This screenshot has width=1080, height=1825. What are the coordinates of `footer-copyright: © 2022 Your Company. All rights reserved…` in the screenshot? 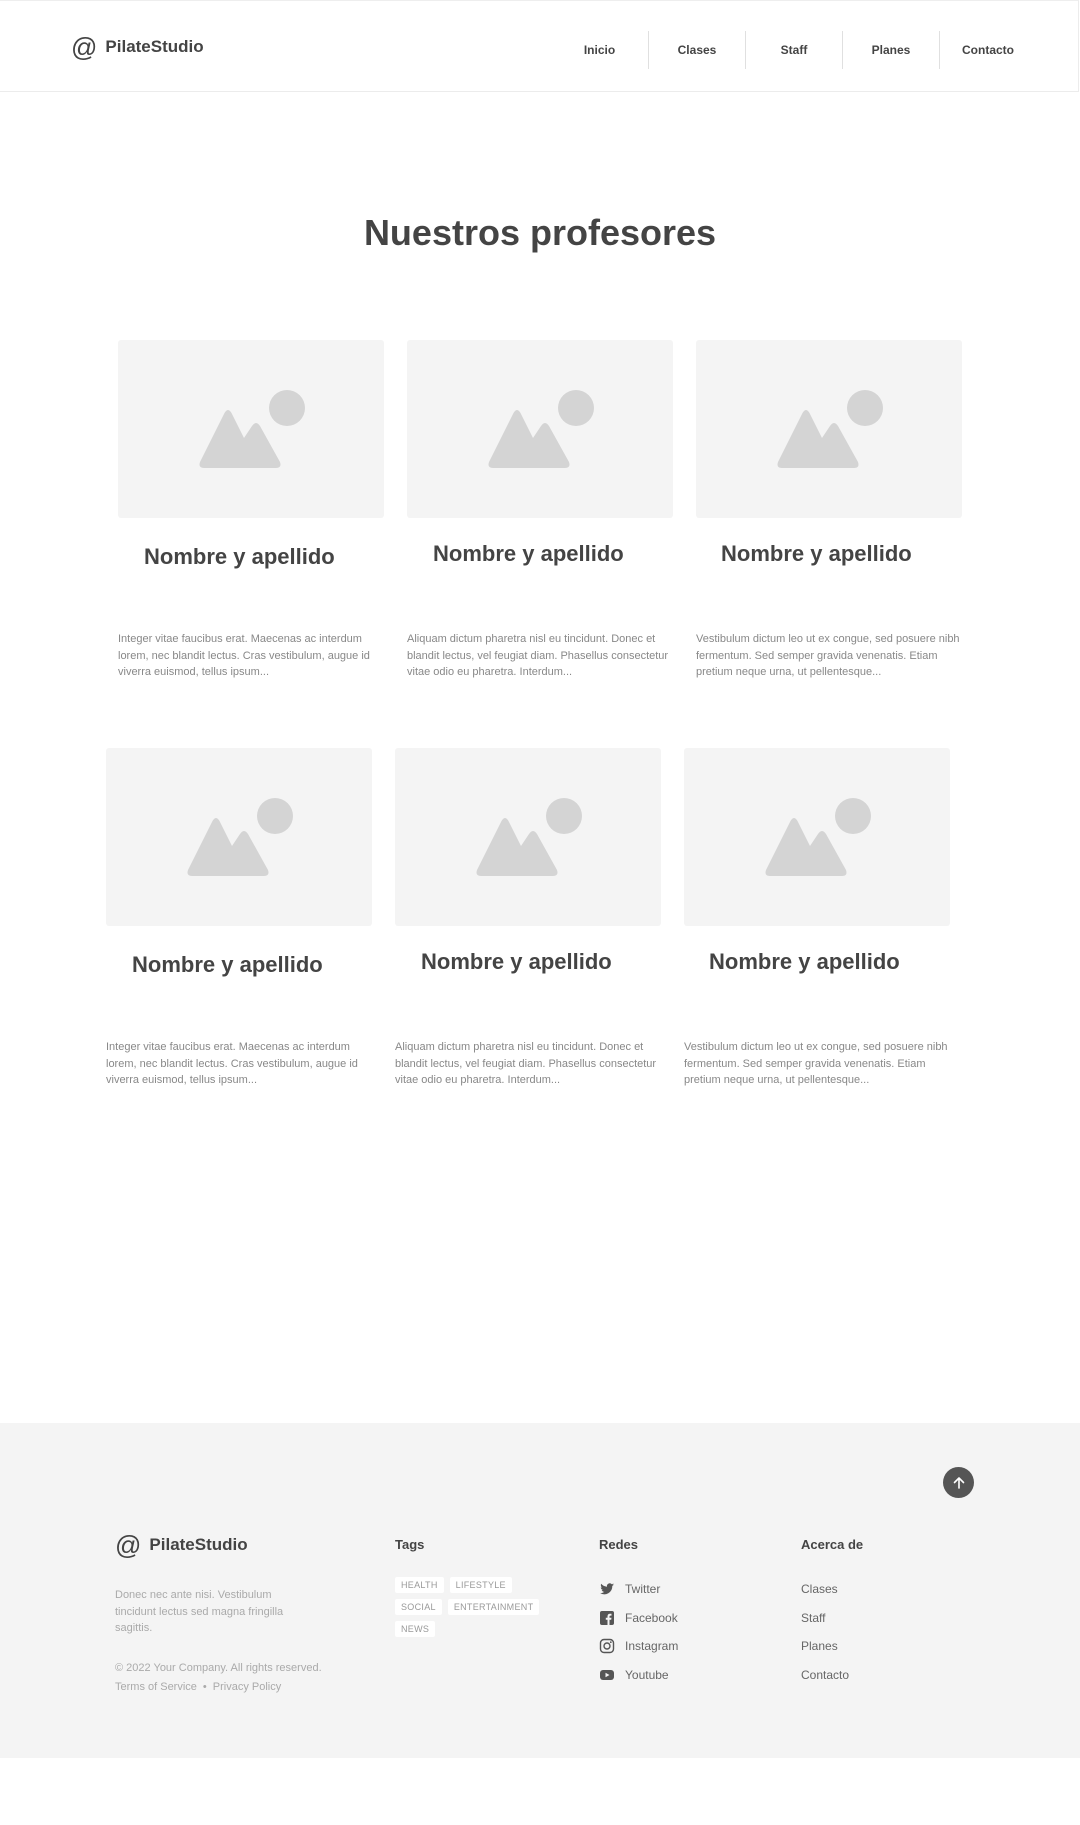 It's located at (218, 1668).